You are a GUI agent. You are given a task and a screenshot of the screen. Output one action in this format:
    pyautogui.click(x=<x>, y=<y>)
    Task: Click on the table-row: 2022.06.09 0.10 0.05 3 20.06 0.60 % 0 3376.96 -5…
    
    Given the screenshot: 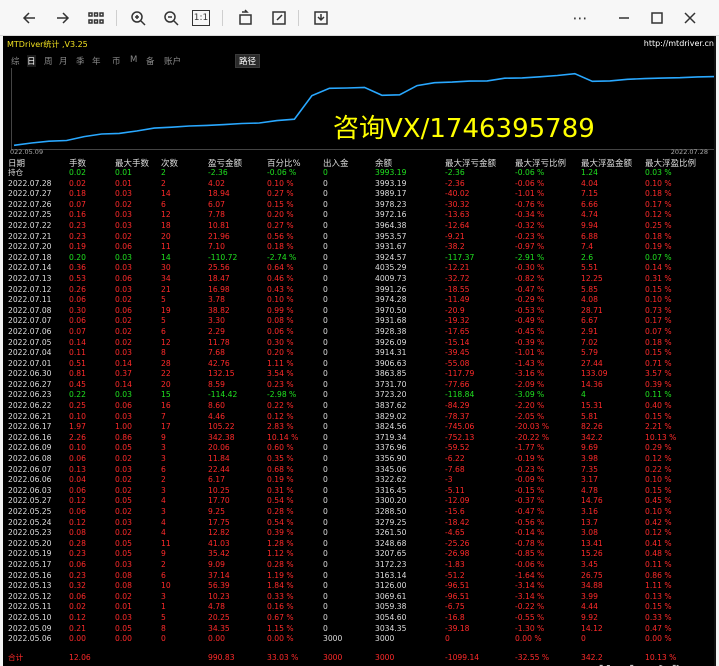 What is the action you would take?
    pyautogui.click(x=359, y=448)
    